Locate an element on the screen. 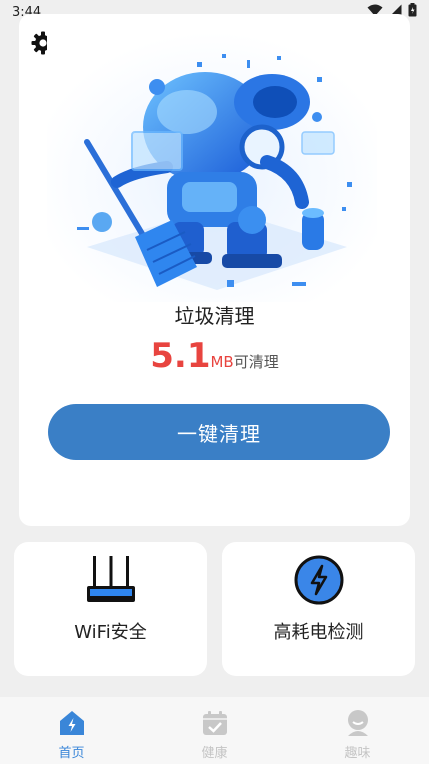 Image resolution: width=429 pixels, height=764 pixels. junk-clean-title: 垃圾清理 is located at coordinates (214, 316).